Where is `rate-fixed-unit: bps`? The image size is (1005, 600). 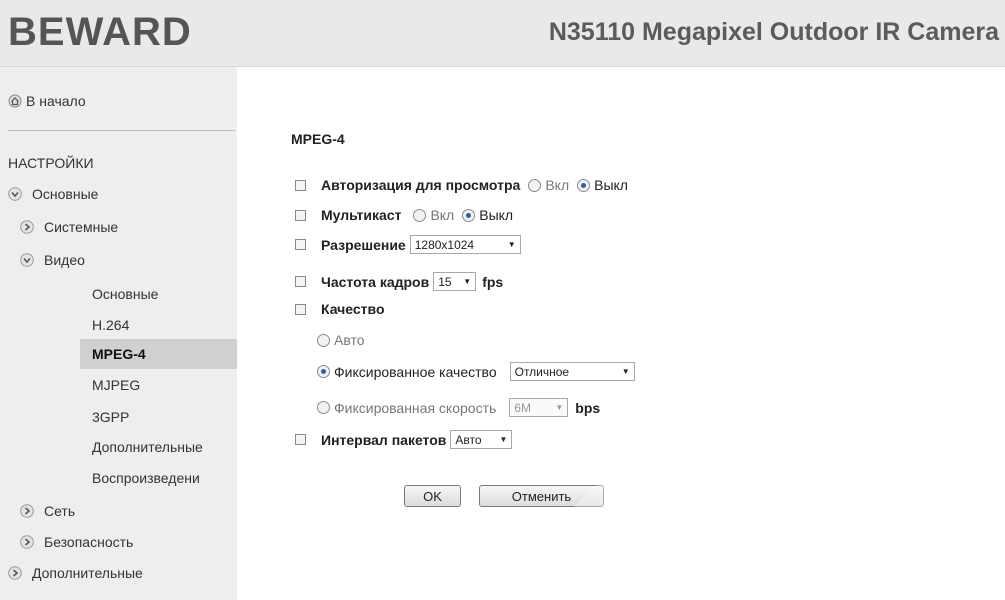 rate-fixed-unit: bps is located at coordinates (588, 407).